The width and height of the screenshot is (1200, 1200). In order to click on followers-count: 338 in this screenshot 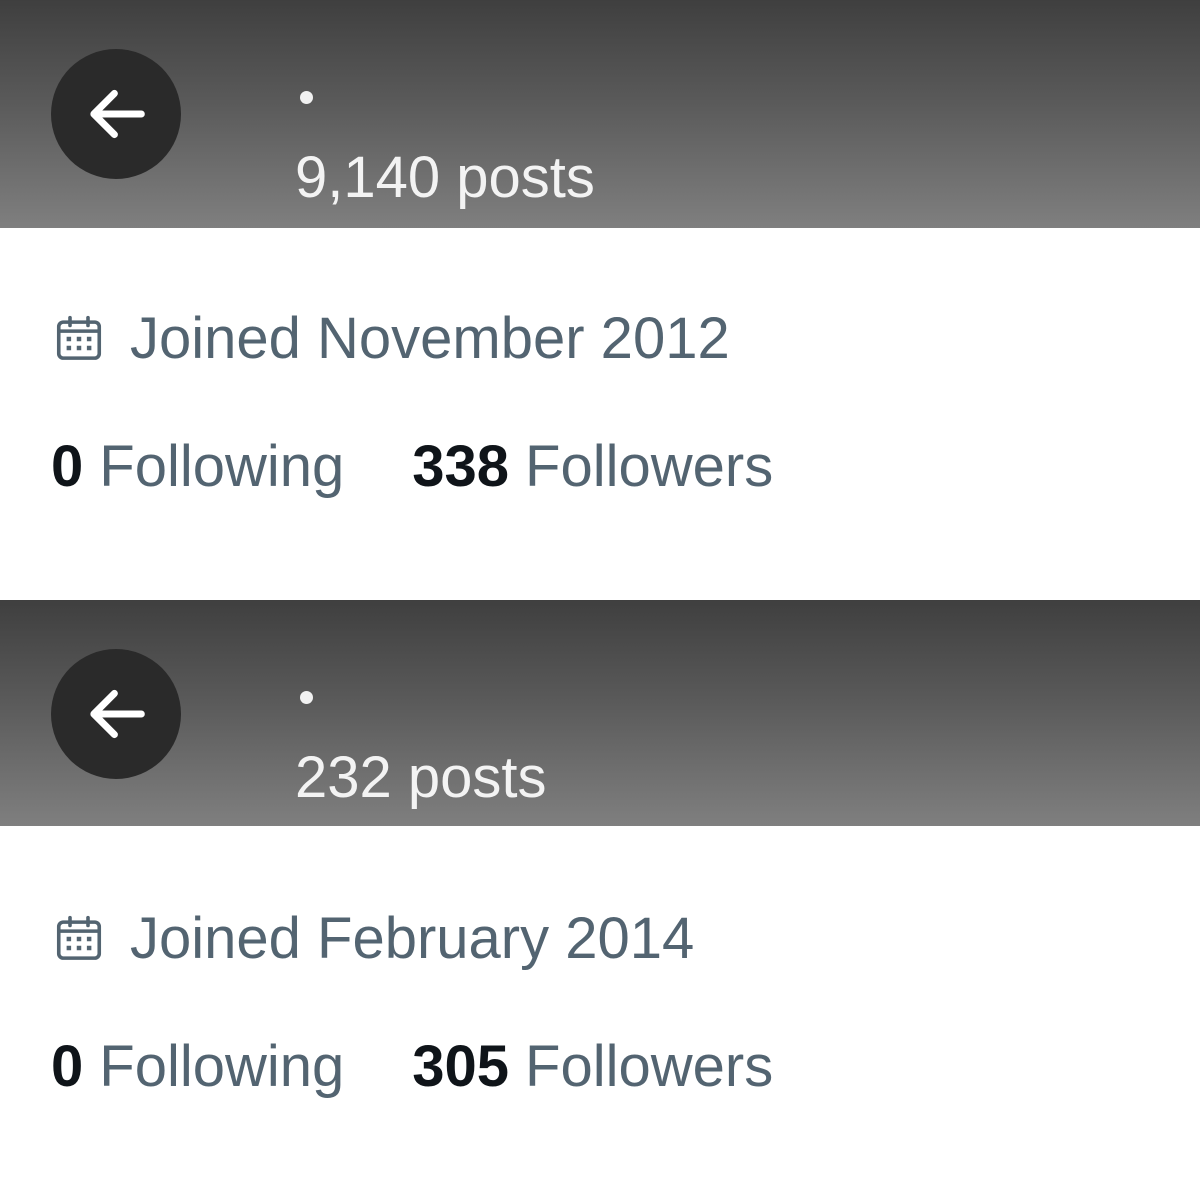, I will do `click(461, 466)`.